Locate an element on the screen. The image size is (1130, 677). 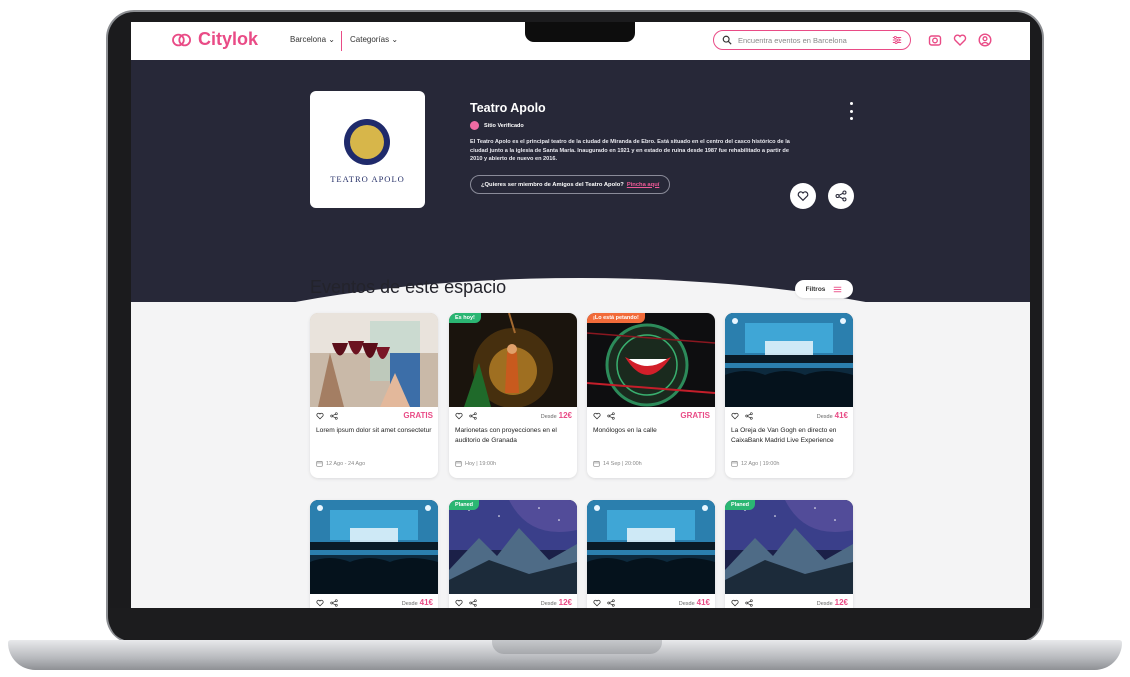
event-date: Hoy | 19:00h is located at coordinates (475, 463).